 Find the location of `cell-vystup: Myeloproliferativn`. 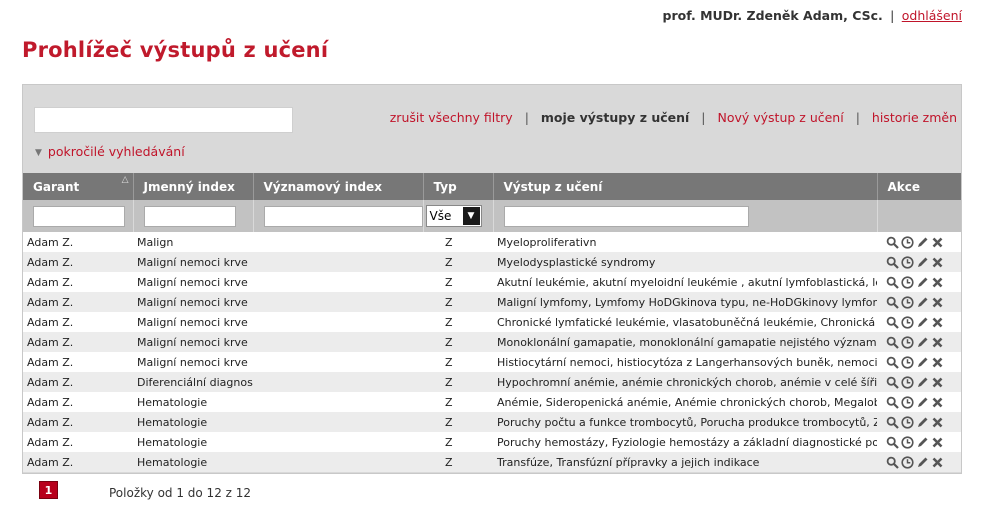

cell-vystup: Myeloproliferativn is located at coordinates (685, 242).